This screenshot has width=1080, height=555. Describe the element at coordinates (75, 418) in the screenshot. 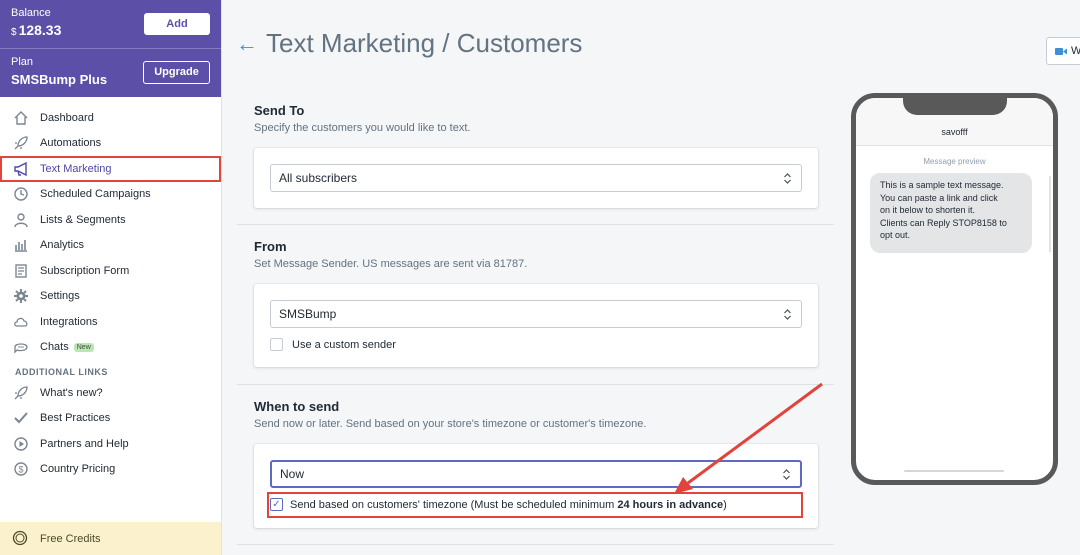

I see `sidebar-item-label: Best Practices` at that location.